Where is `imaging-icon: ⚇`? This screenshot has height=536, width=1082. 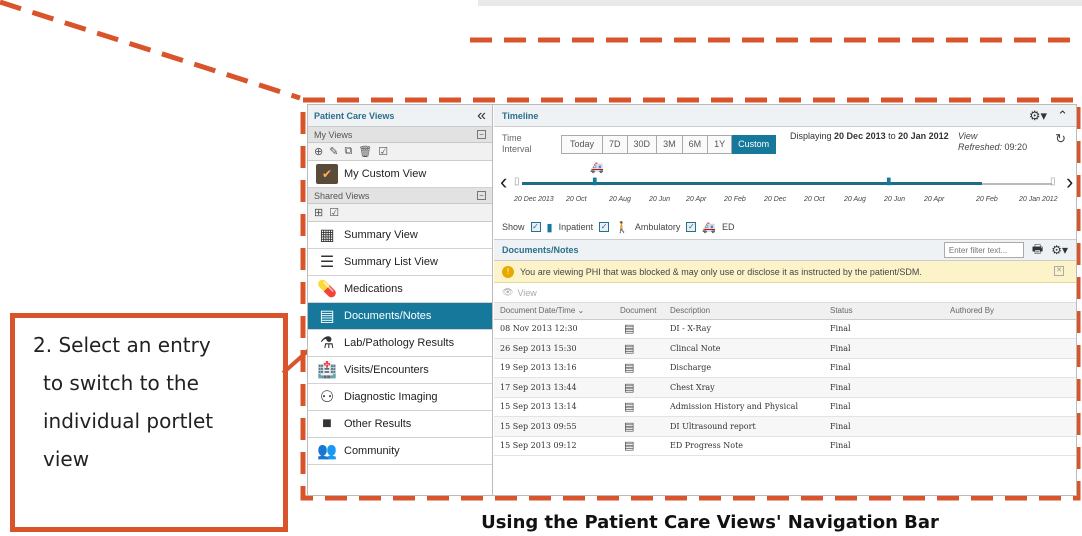 imaging-icon: ⚇ is located at coordinates (327, 397).